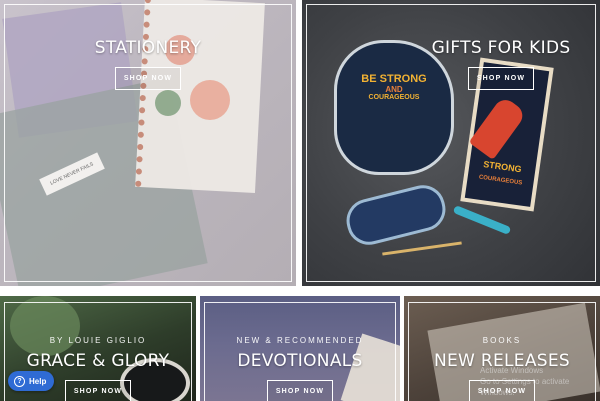  Describe the element at coordinates (501, 78) in the screenshot. I see `gifts-shop-now-button: SHOP NOW` at that location.